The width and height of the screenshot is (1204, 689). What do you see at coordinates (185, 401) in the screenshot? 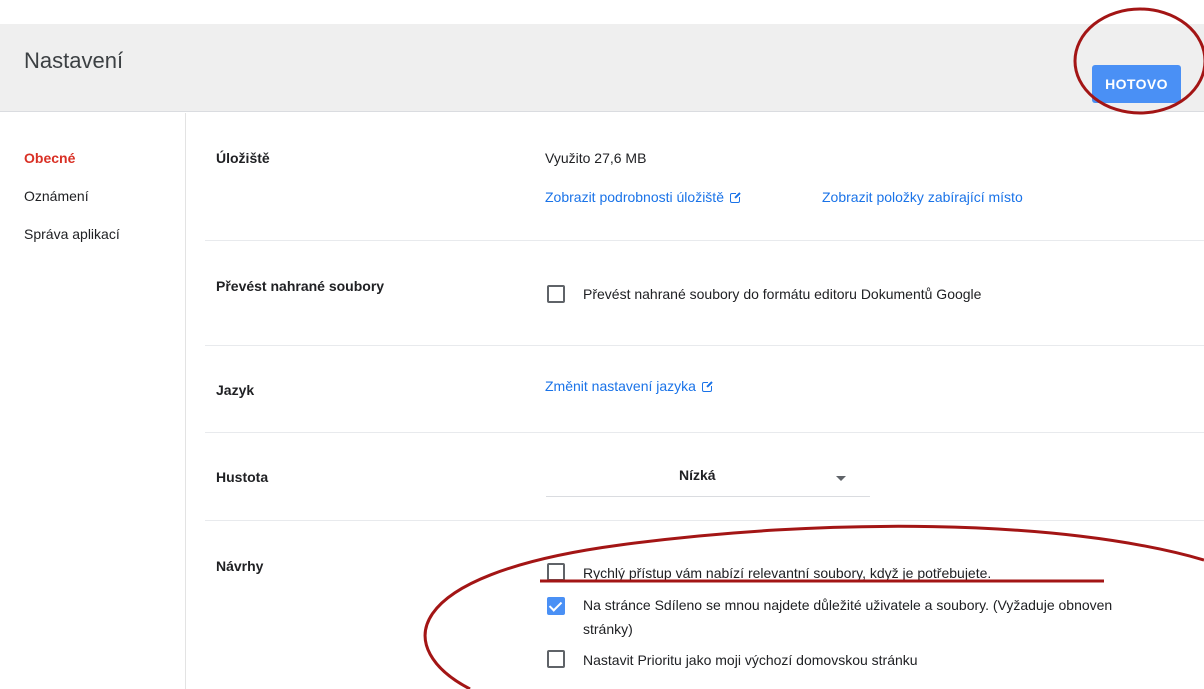
I see `sidebar-divider` at bounding box center [185, 401].